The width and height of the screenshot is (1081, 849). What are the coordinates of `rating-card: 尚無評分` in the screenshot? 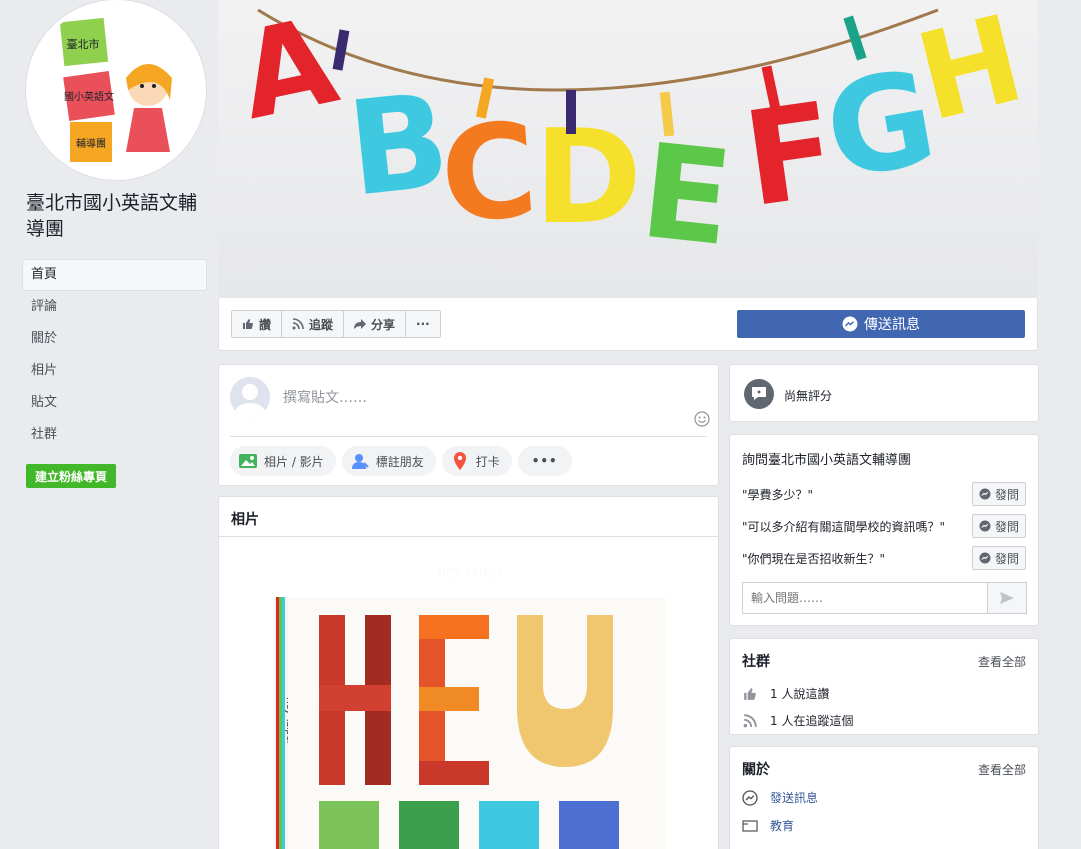 It's located at (884, 393).